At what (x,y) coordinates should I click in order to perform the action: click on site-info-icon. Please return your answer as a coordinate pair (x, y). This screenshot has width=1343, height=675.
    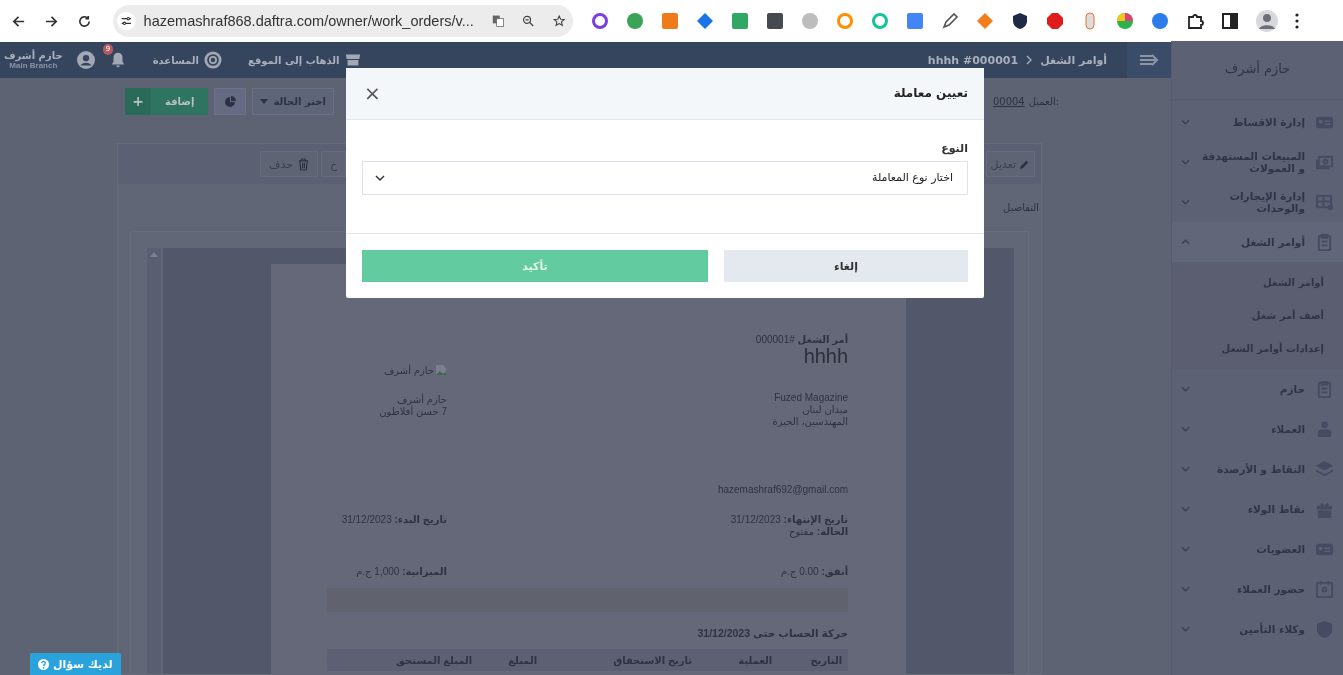
    Looking at the image, I should click on (126, 21).